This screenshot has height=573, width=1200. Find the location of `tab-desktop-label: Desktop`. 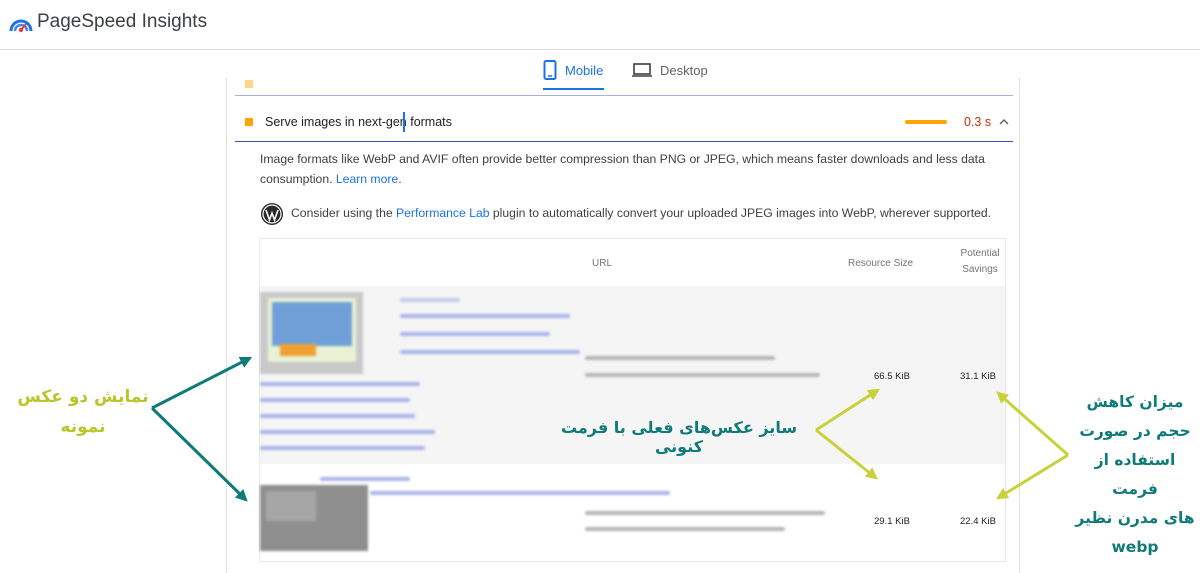

tab-desktop-label: Desktop is located at coordinates (684, 70).